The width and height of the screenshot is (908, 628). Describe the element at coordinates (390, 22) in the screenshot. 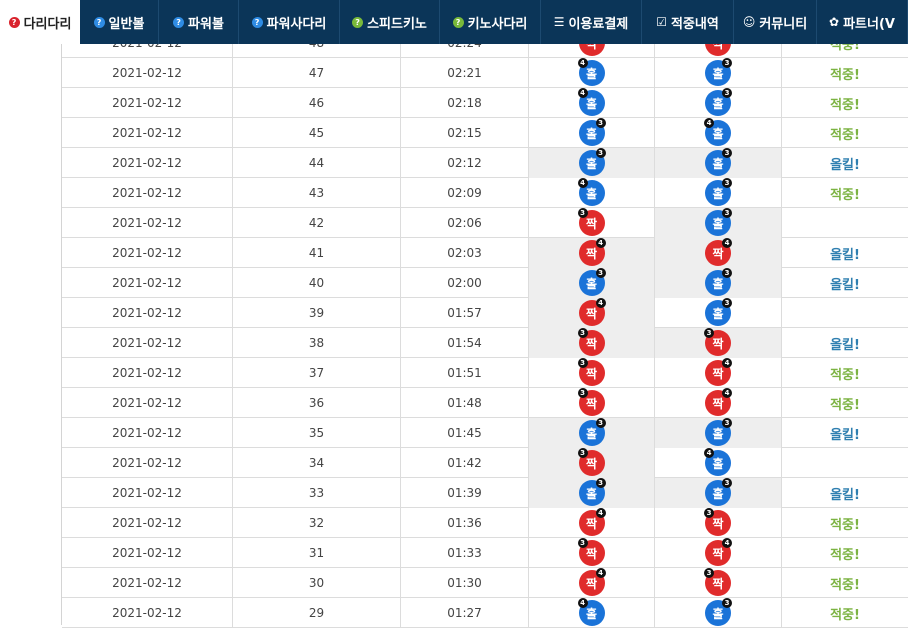

I see `tab-4: ? 스피드키노` at that location.